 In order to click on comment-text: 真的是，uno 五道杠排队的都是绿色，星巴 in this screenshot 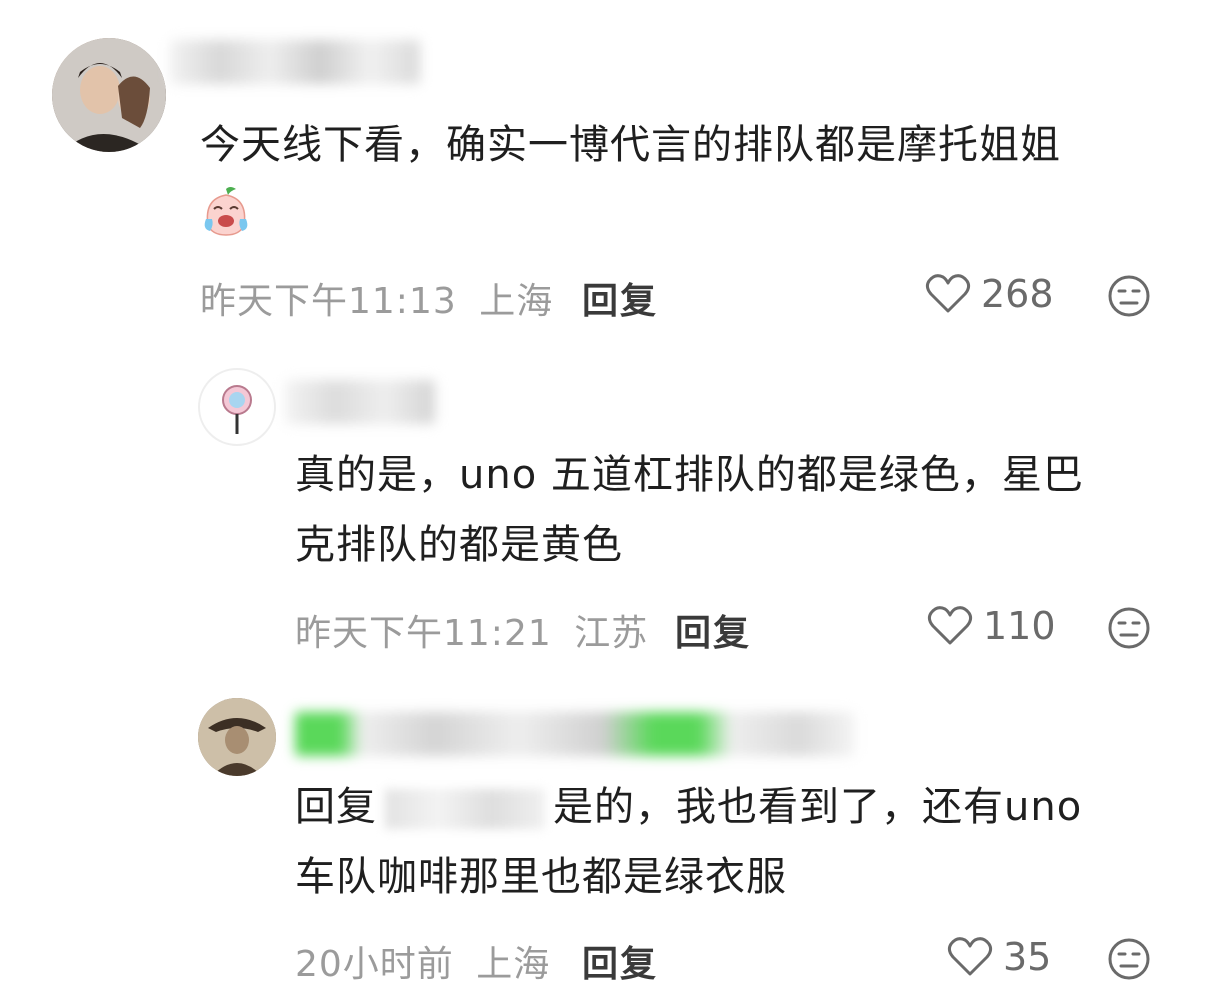, I will do `click(689, 475)`.